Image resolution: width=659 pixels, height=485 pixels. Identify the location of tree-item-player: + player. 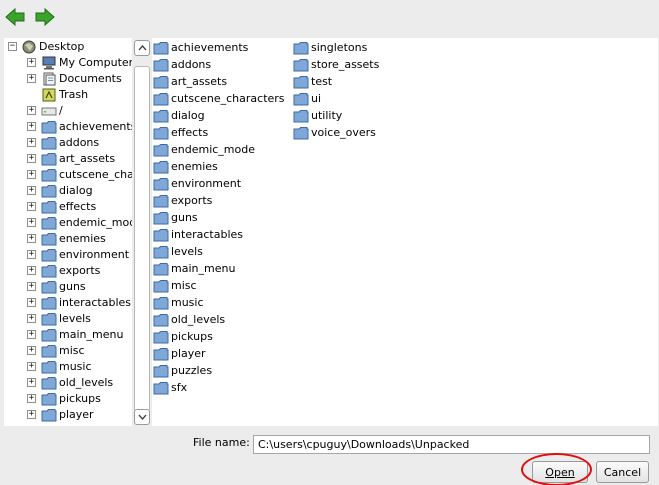
(68, 415).